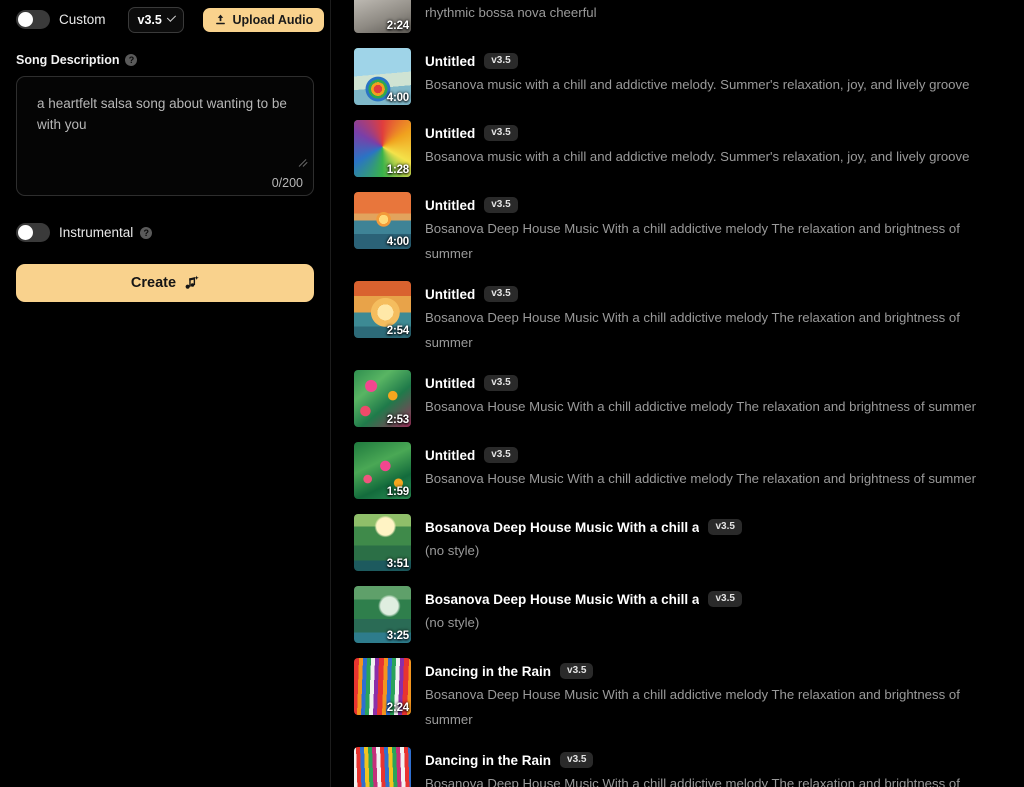  Describe the element at coordinates (165, 232) in the screenshot. I see `instrumental-row: Instrumental ?` at that location.